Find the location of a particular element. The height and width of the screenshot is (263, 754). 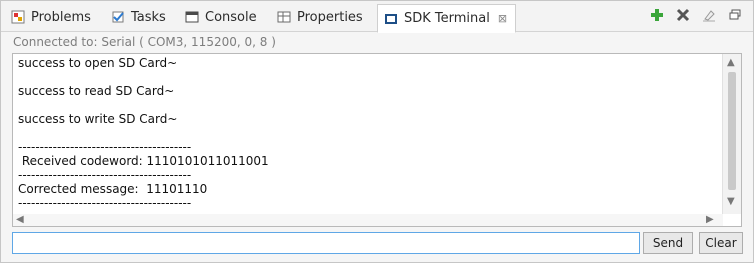

clear-button: Clear is located at coordinates (721, 243).